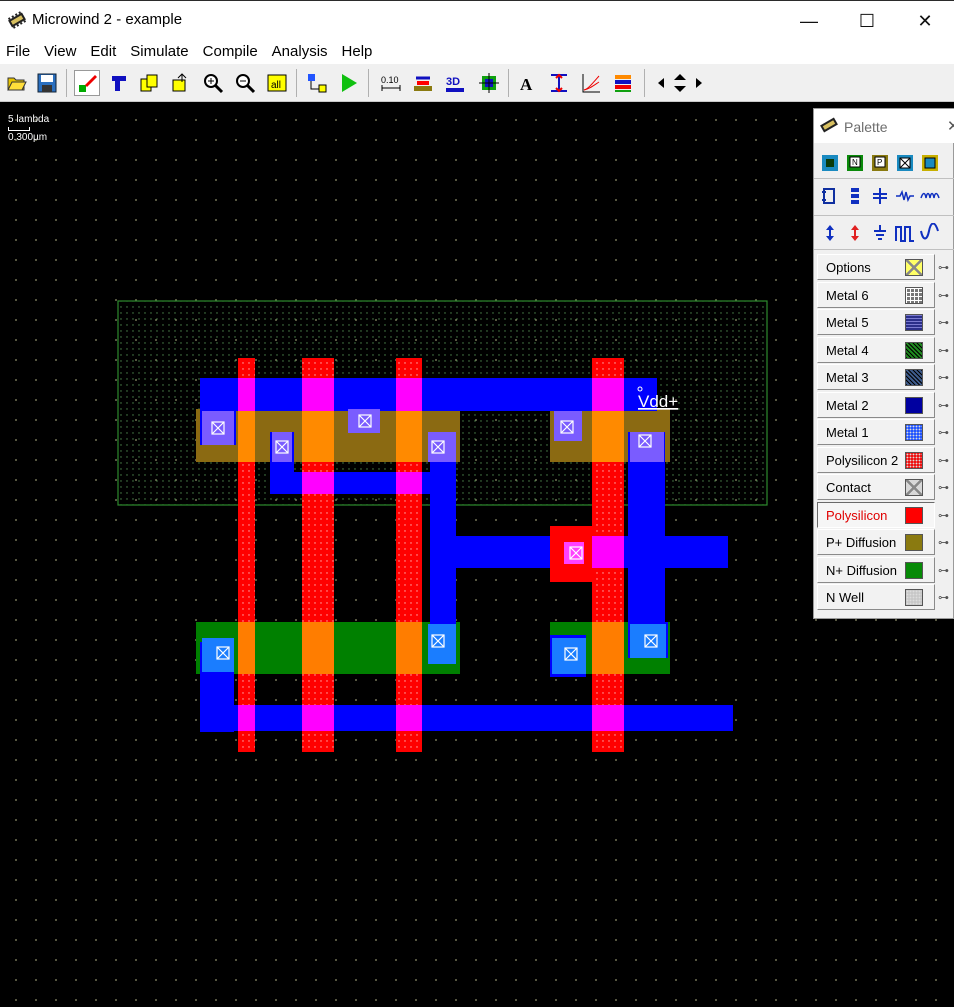 The image size is (954, 1007). Describe the element at coordinates (809, 21) in the screenshot. I see `minimize-button: —` at that location.